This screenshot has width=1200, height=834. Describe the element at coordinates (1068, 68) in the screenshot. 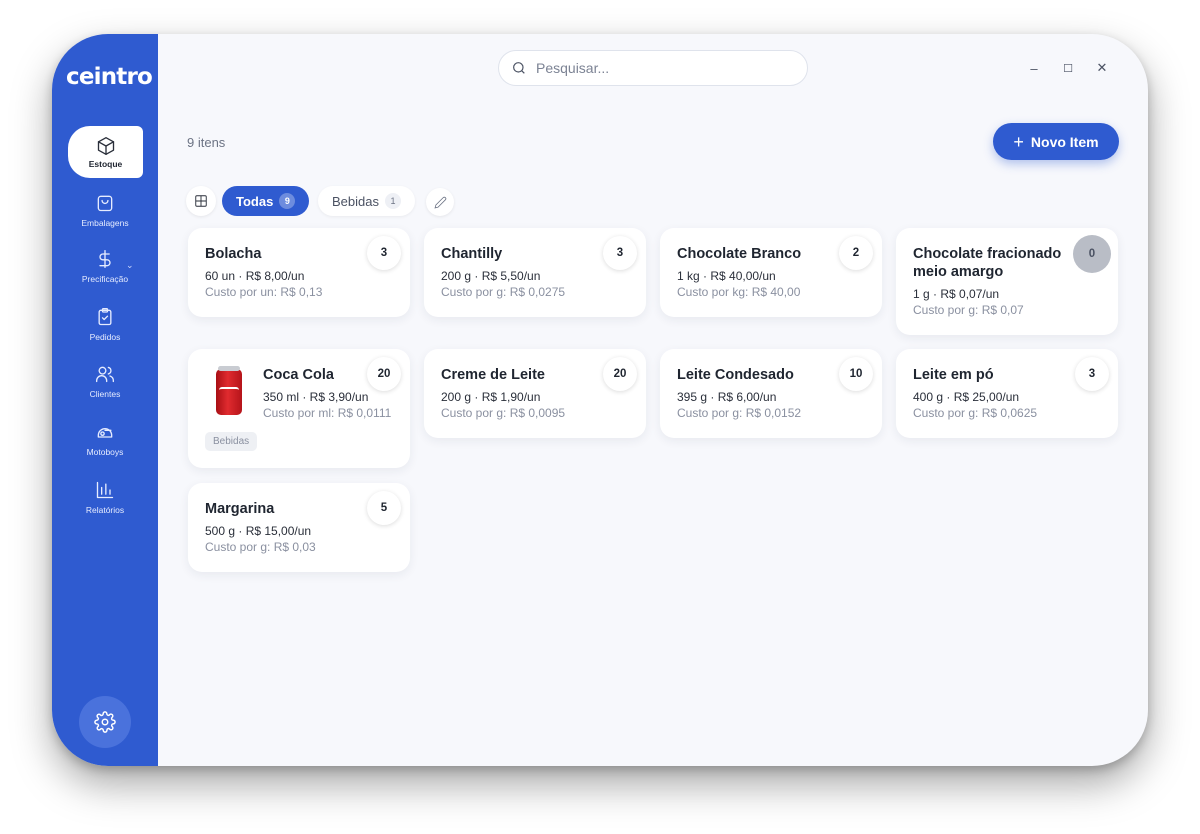

I see `maximize-button: ☐` at that location.